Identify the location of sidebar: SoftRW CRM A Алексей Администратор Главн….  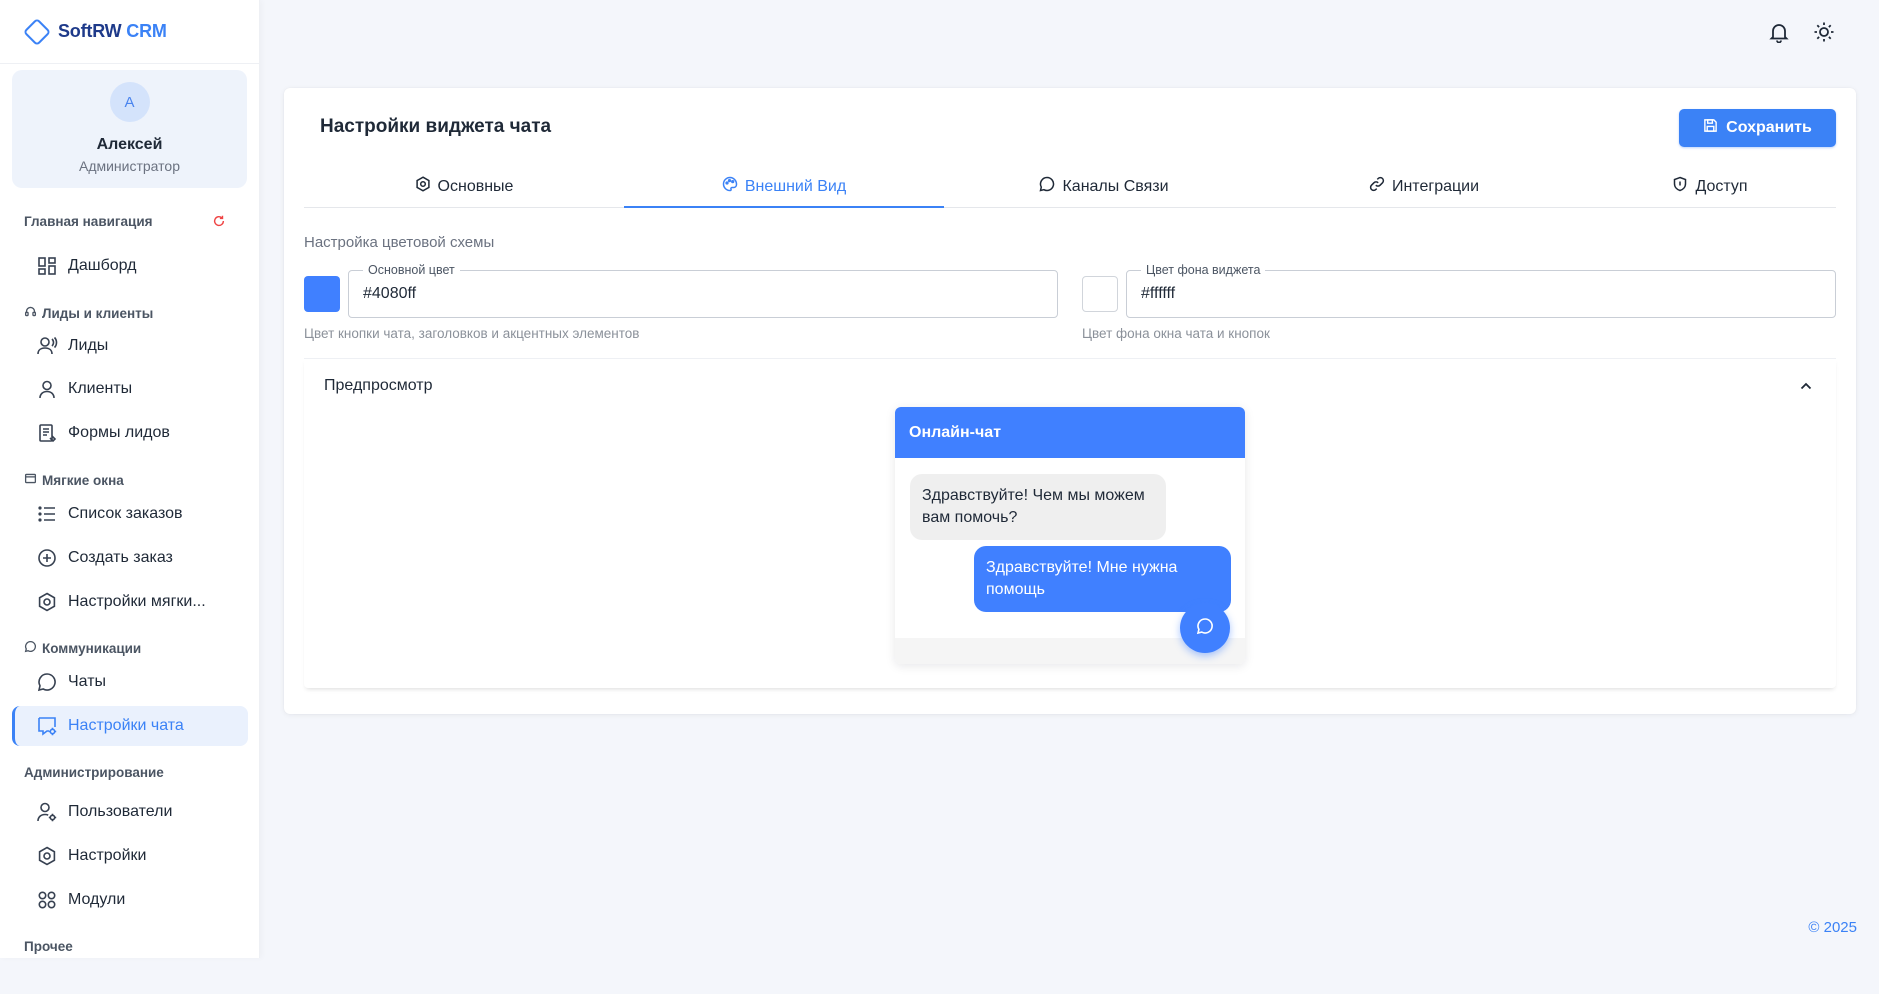
(130, 479).